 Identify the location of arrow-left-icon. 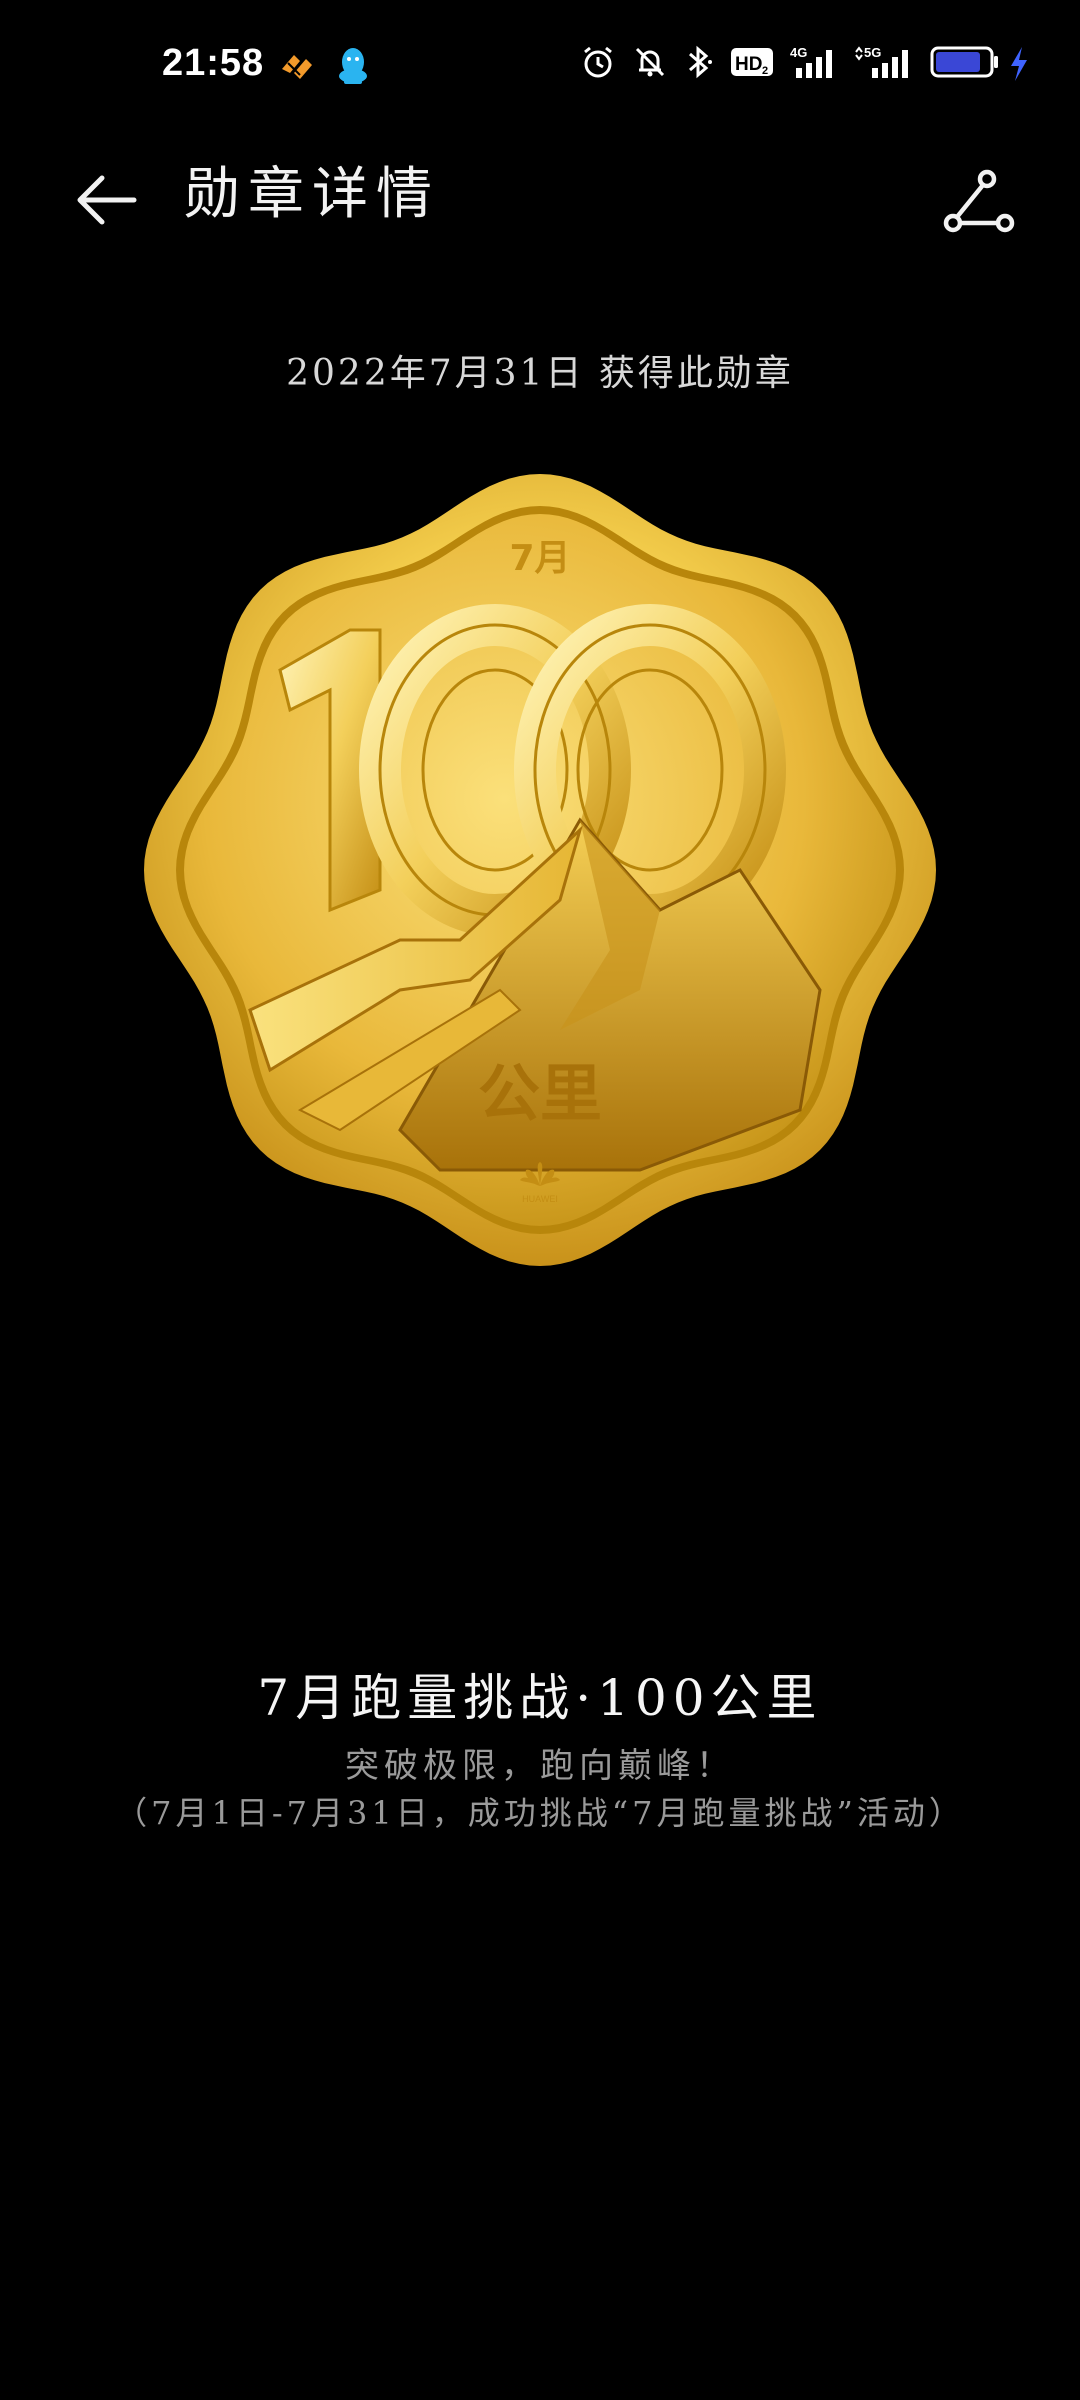
(107, 200).